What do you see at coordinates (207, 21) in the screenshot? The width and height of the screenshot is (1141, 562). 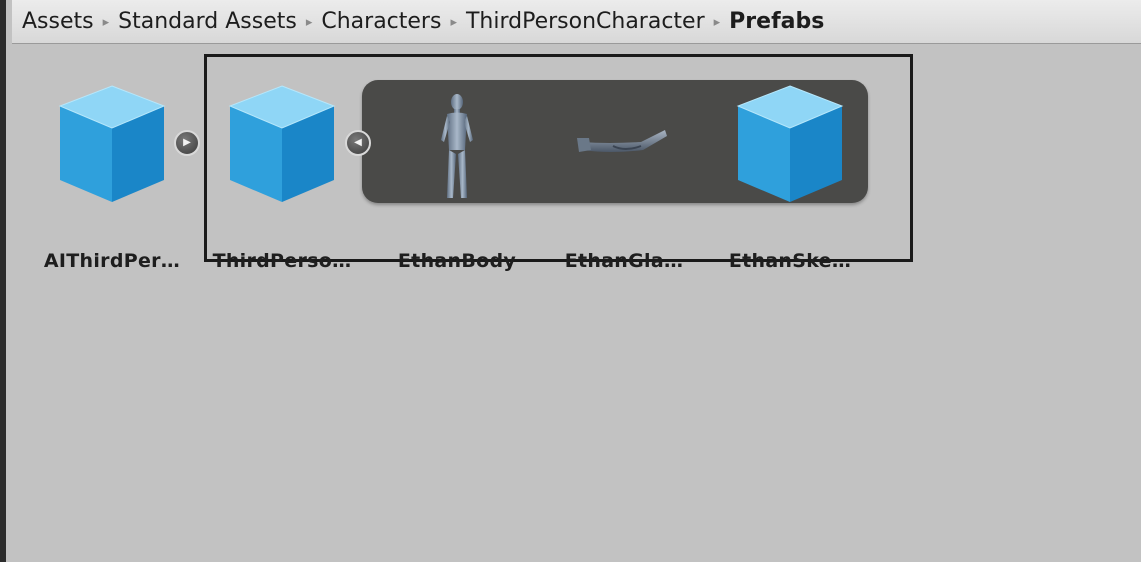 I see `breadcrumb-item-standard-assets: Standard Assets` at bounding box center [207, 21].